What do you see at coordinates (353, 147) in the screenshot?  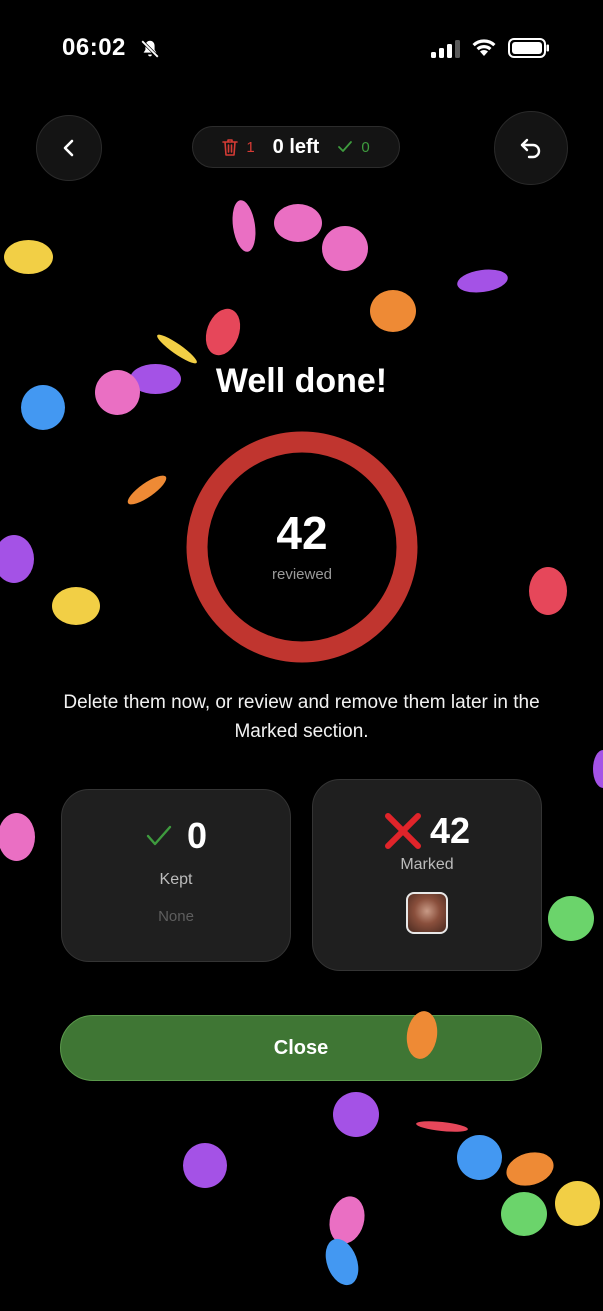 I see `keep-count-group: 0` at bounding box center [353, 147].